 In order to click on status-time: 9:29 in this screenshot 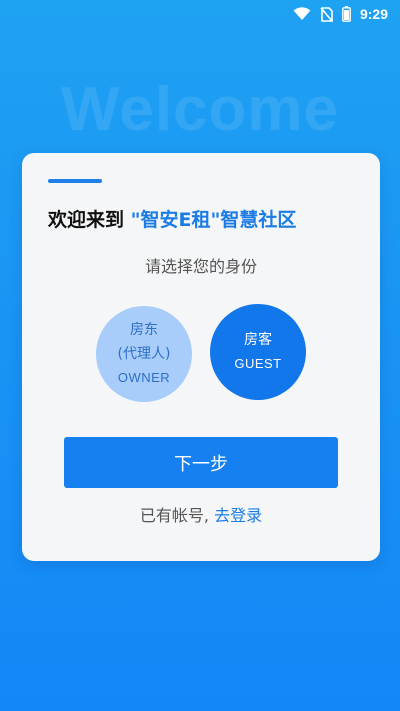, I will do `click(373, 14)`.